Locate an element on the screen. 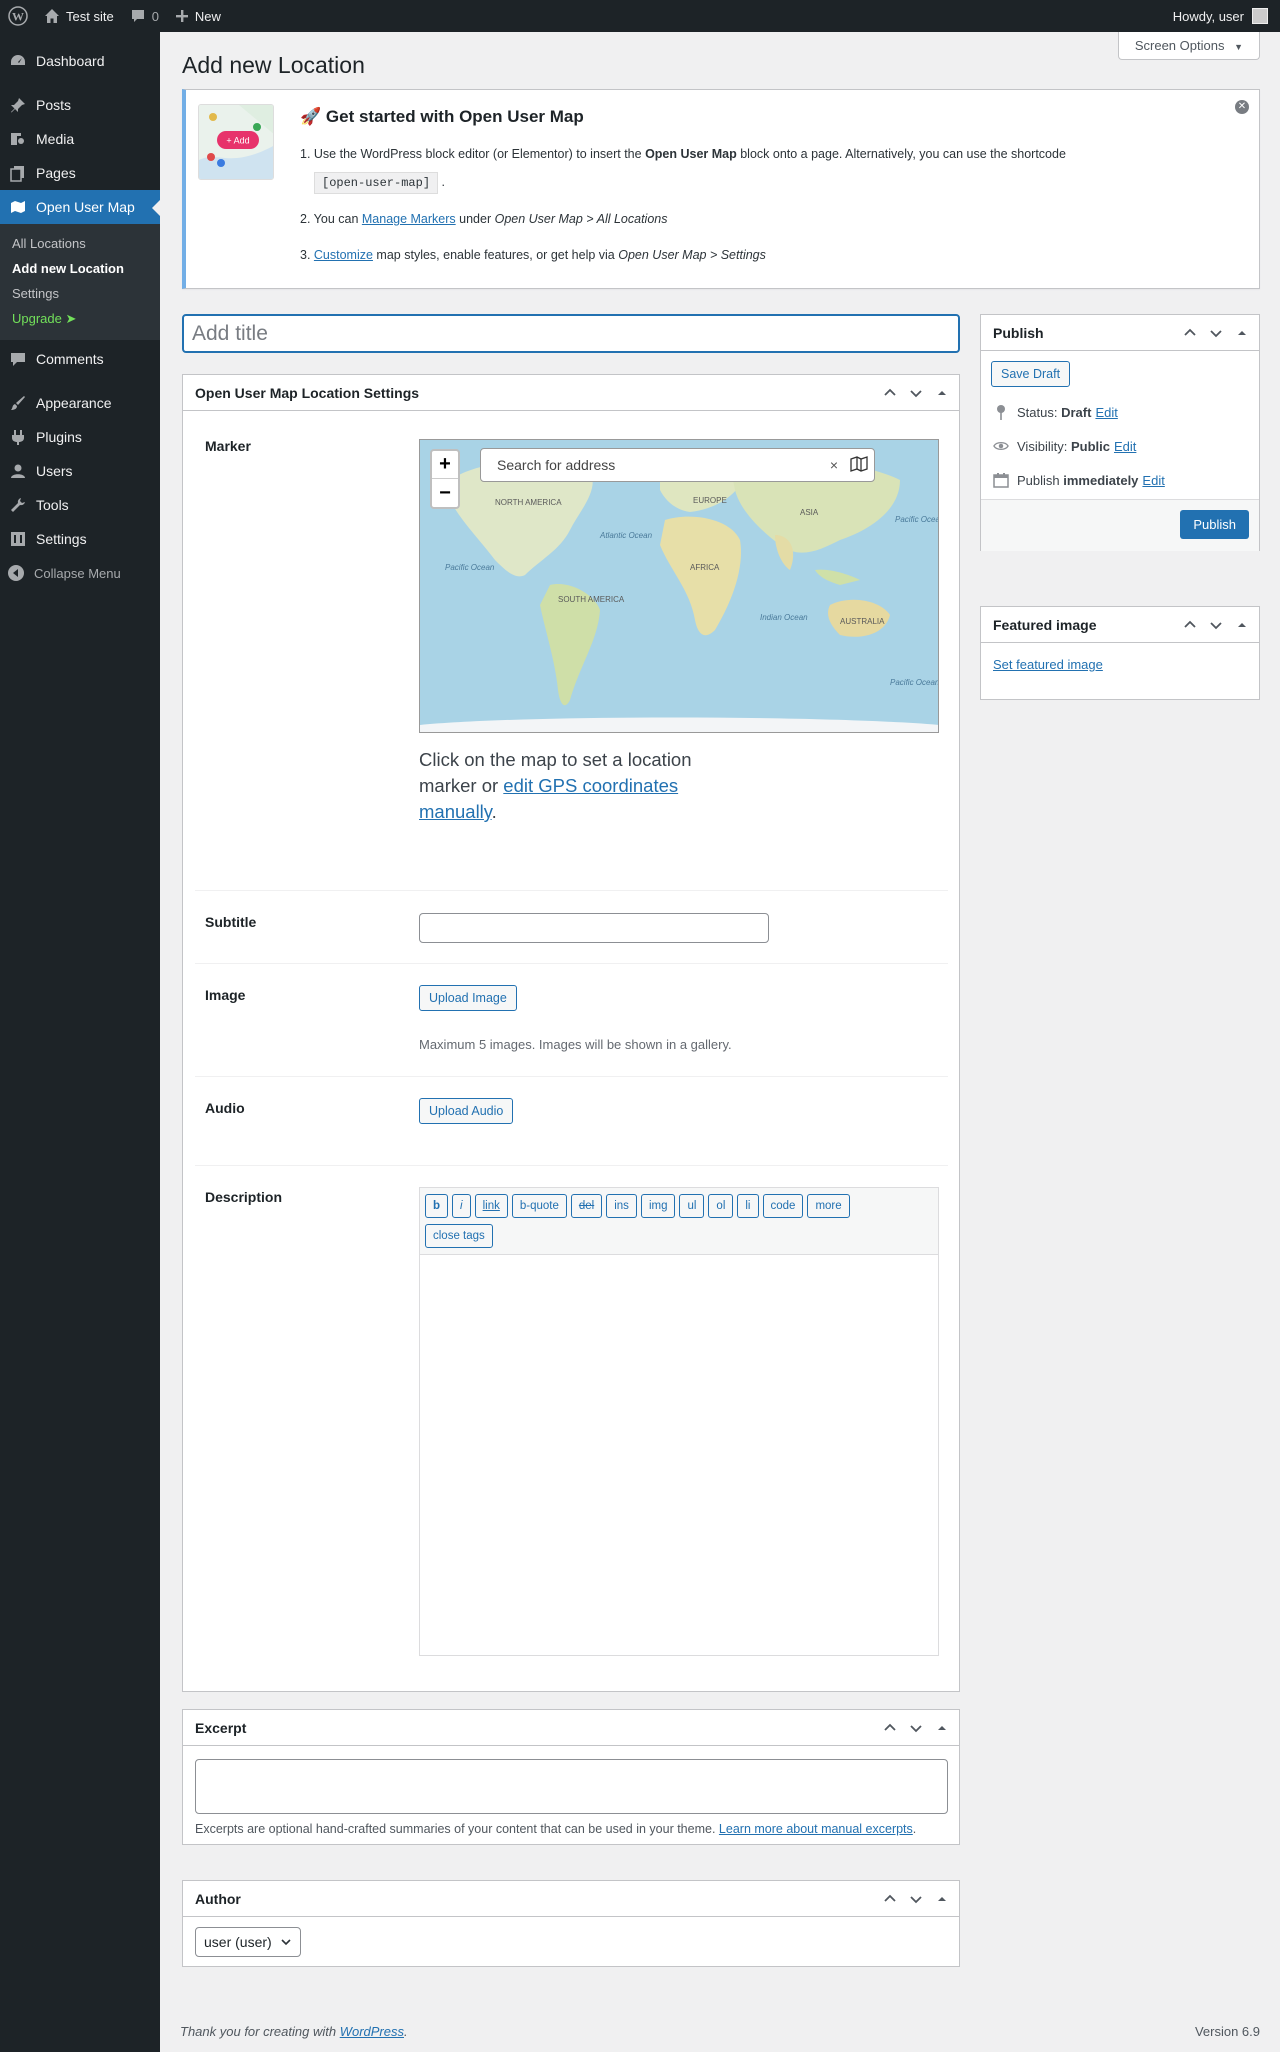 The width and height of the screenshot is (1280, 2052). collapse-menu-button: Collapse Menu is located at coordinates (80, 573).